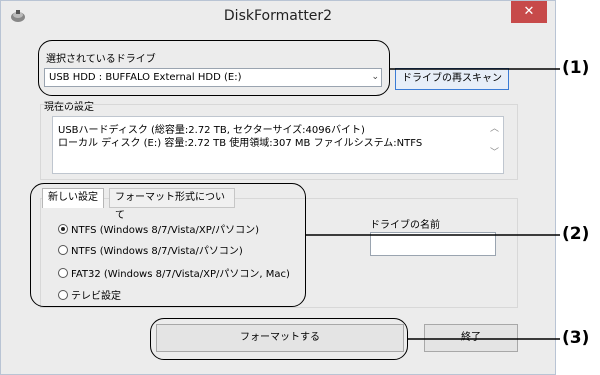 This screenshot has height=375, width=600. What do you see at coordinates (576, 234) in the screenshot?
I see `callout-label-2: (2)` at bounding box center [576, 234].